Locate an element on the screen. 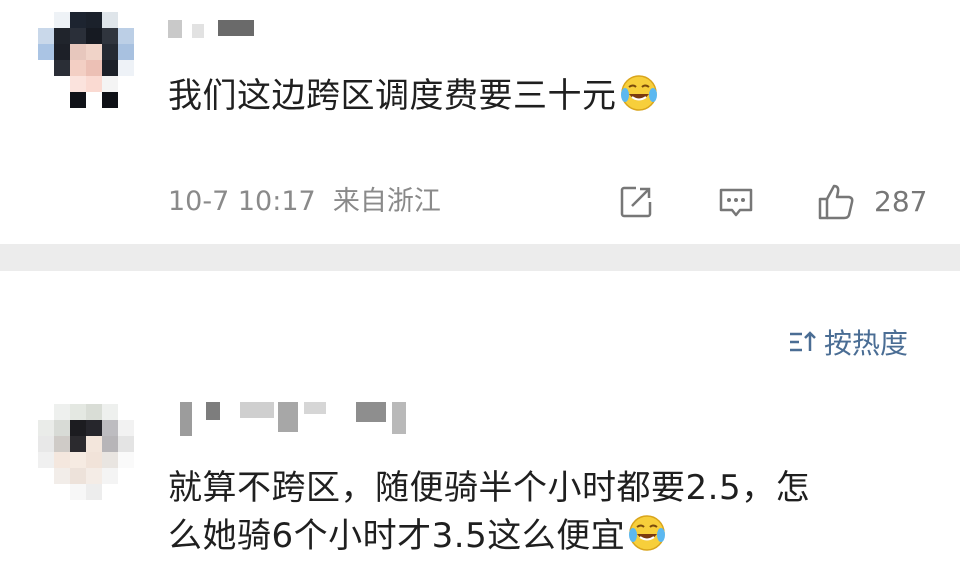  sort-label: 按热度 is located at coordinates (866, 343).